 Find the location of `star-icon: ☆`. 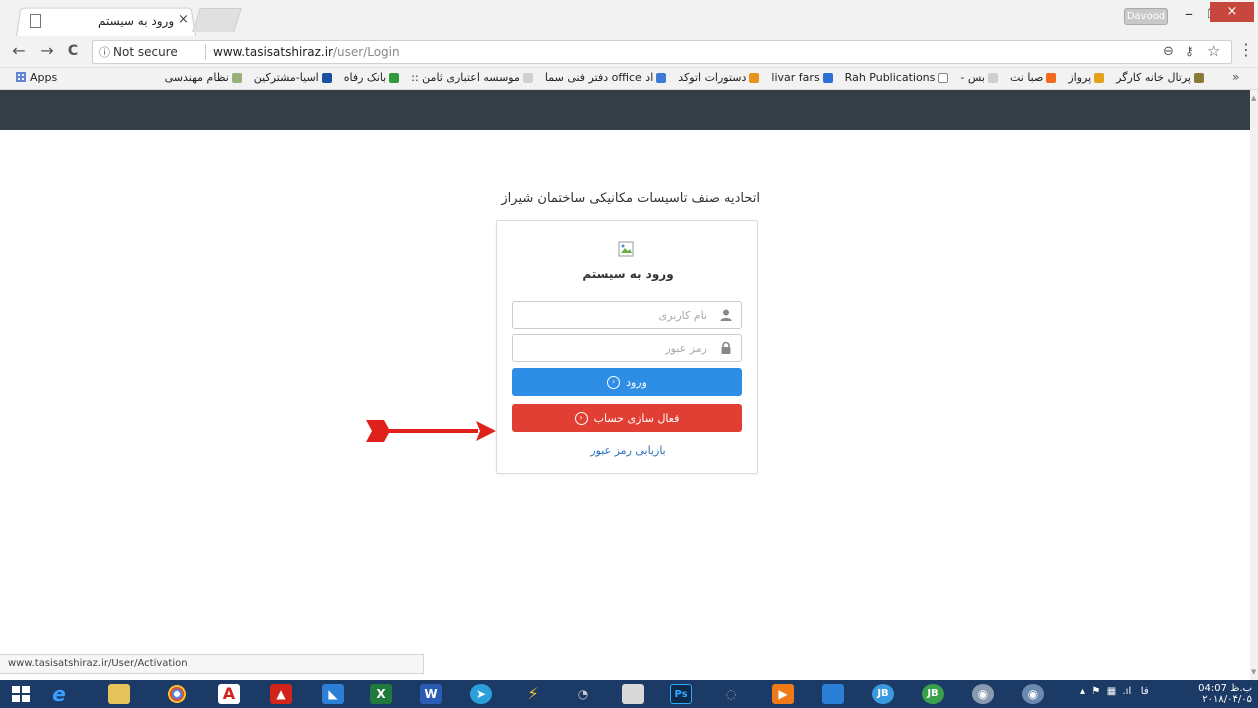

star-icon: ☆ is located at coordinates (1213, 51).